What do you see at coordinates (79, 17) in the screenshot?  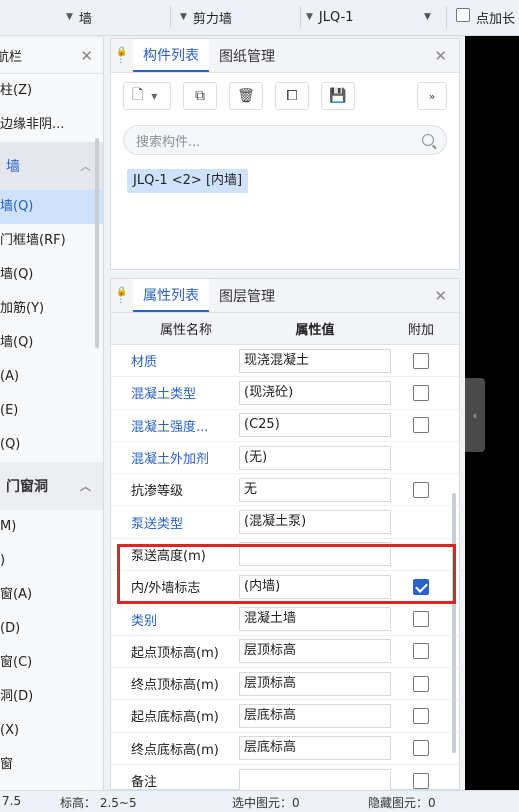 I see `category-select: ▼ 墙` at bounding box center [79, 17].